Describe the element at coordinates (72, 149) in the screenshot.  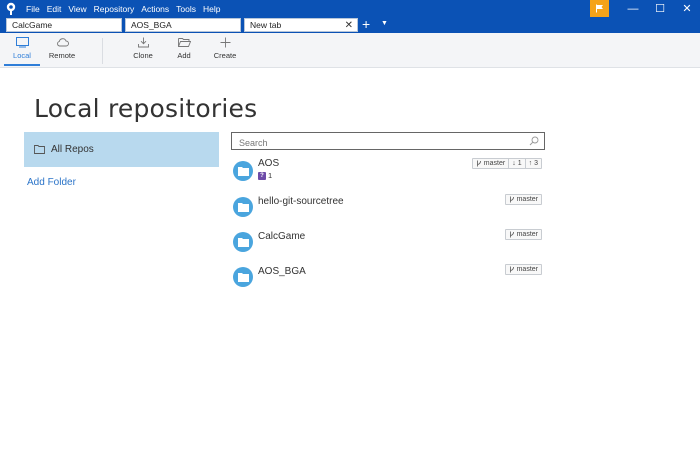
I see `sidebar-item-label: All Repos` at that location.